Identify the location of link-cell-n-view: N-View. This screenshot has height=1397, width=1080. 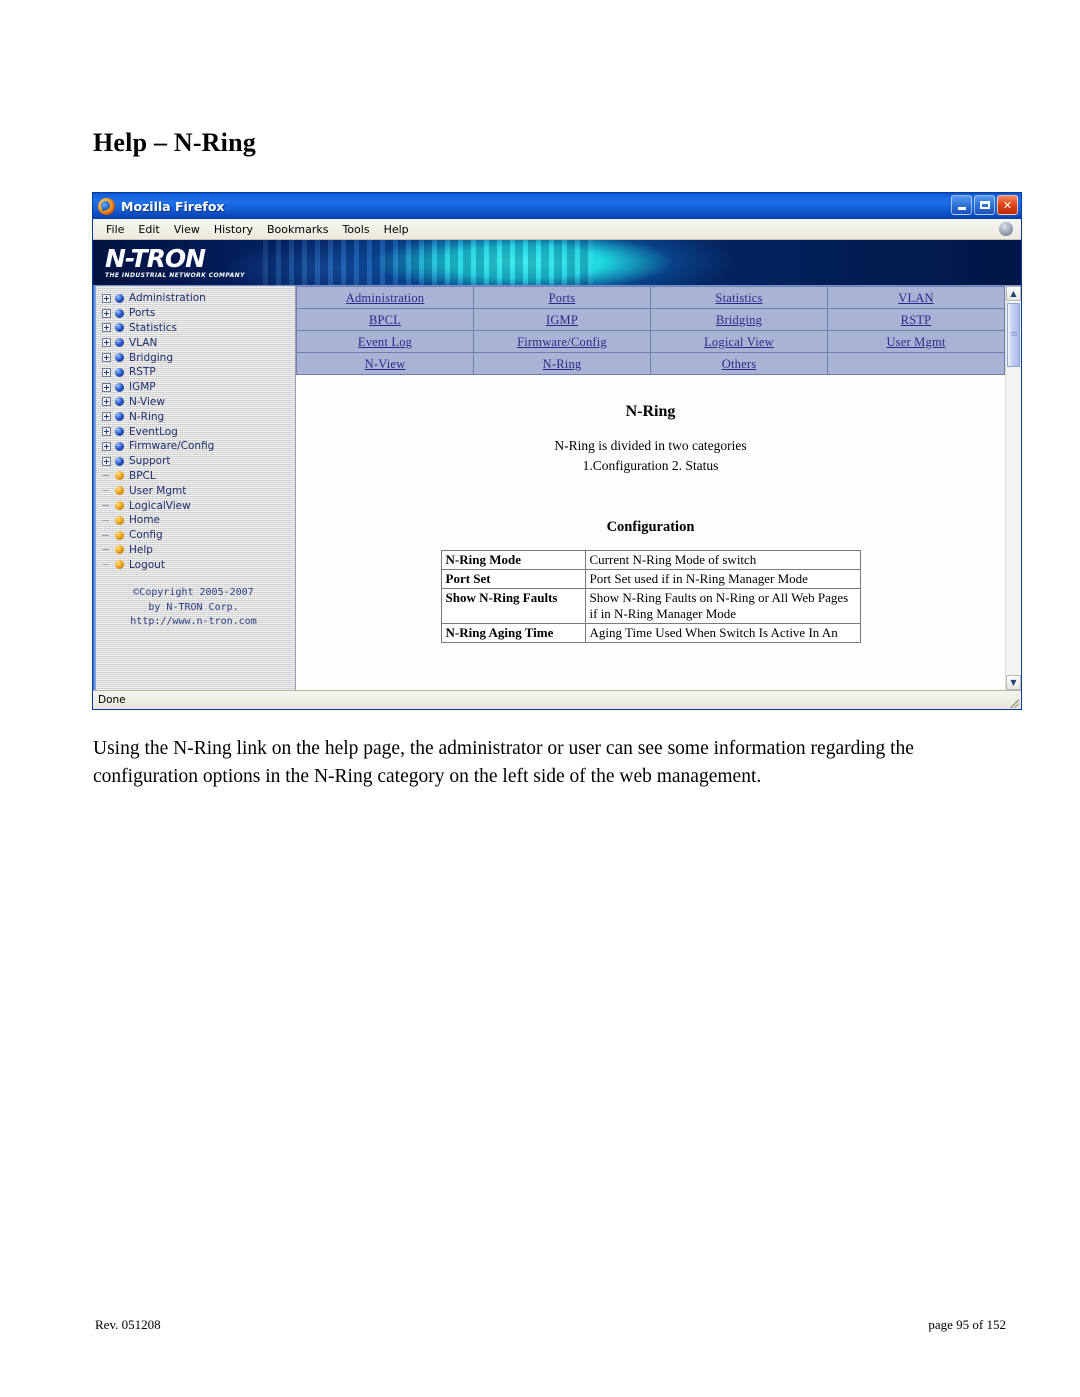
(385, 363).